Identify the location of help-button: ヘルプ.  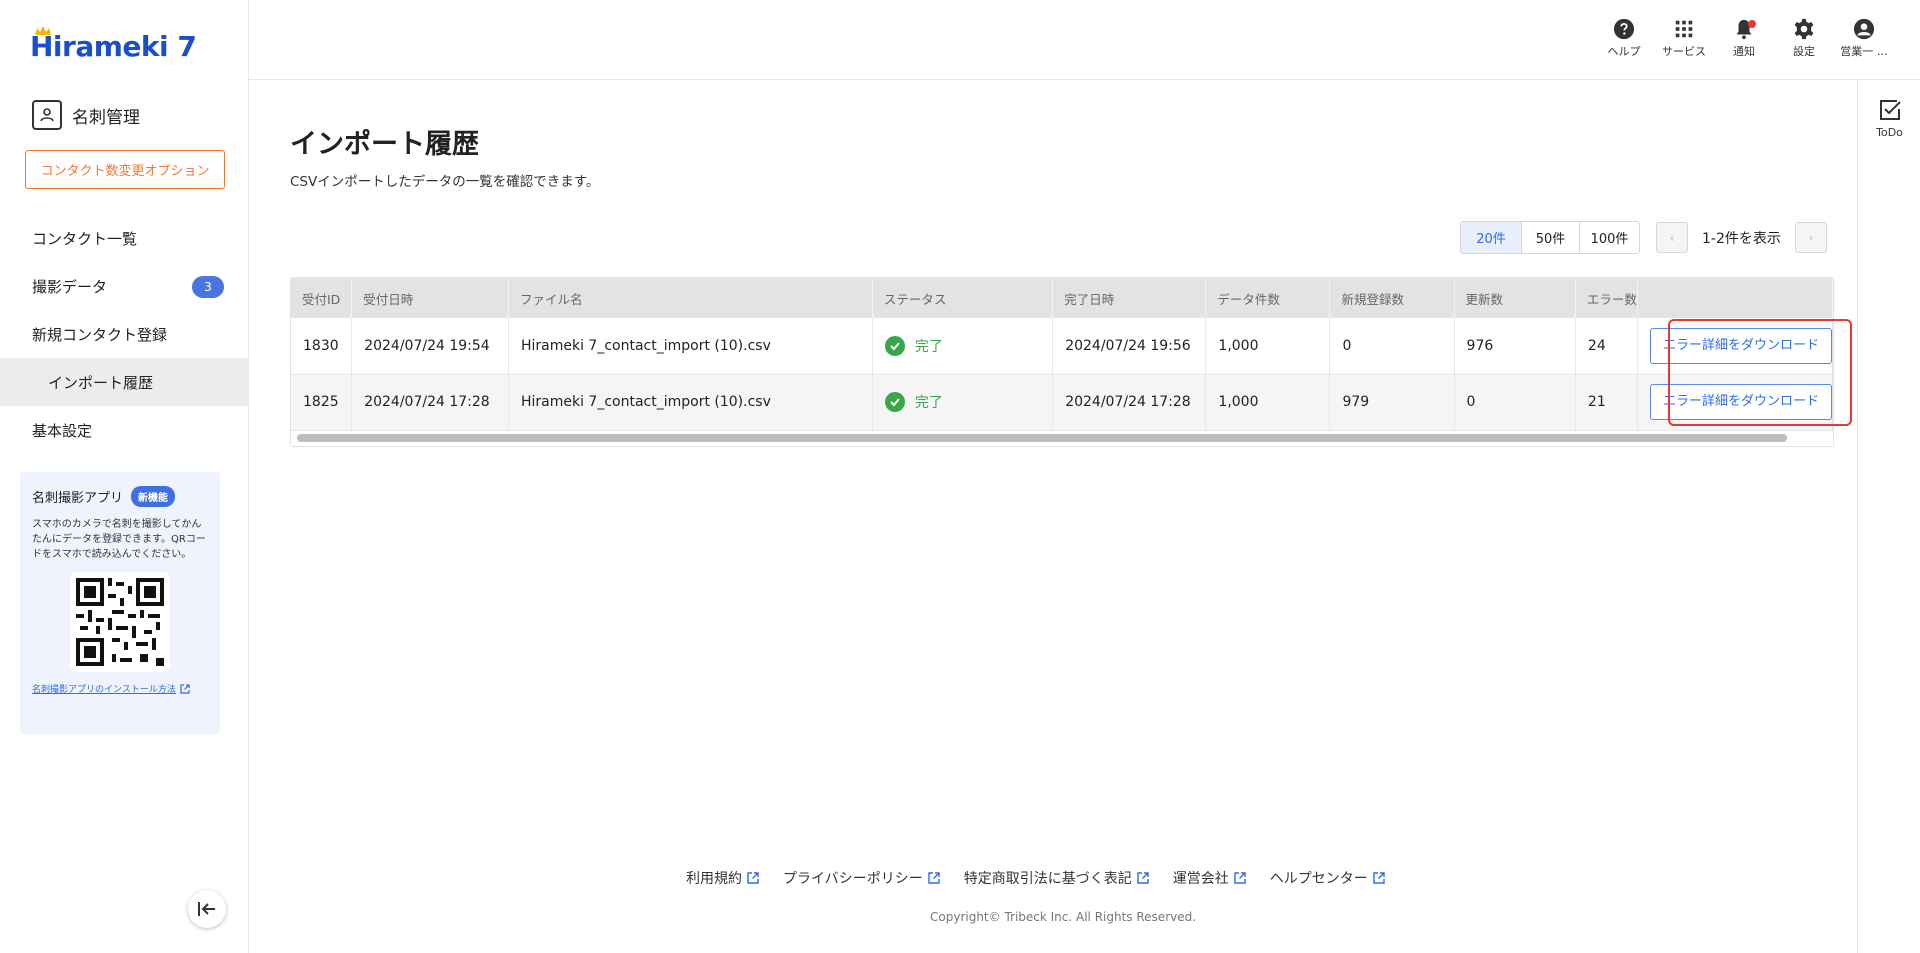
(1624, 38).